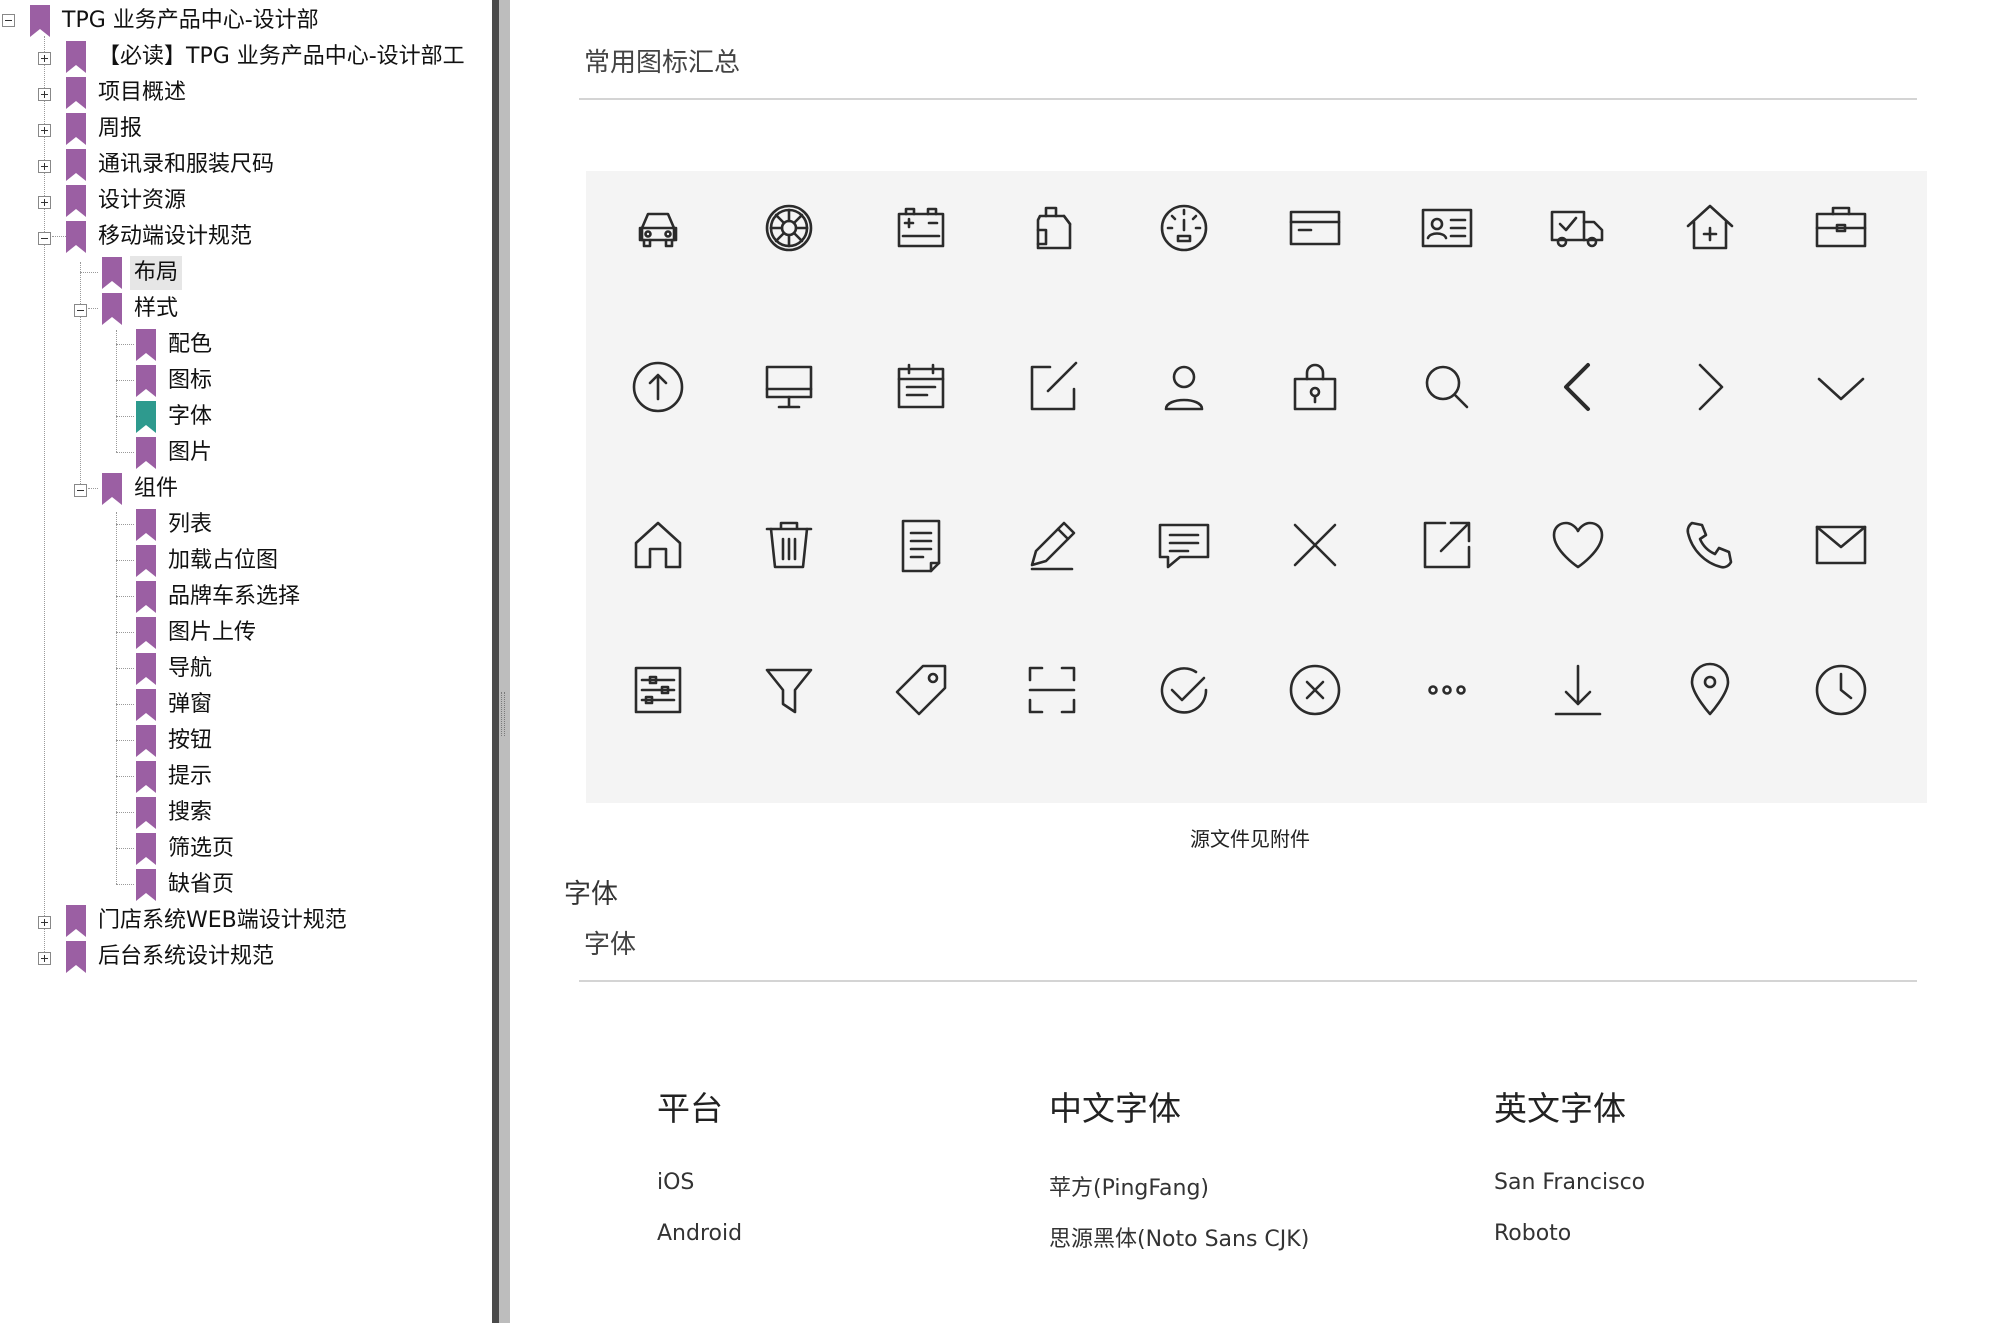 The height and width of the screenshot is (1323, 1993). I want to click on tree-node-contacts: 通讯录和服装尺码, so click(172, 165).